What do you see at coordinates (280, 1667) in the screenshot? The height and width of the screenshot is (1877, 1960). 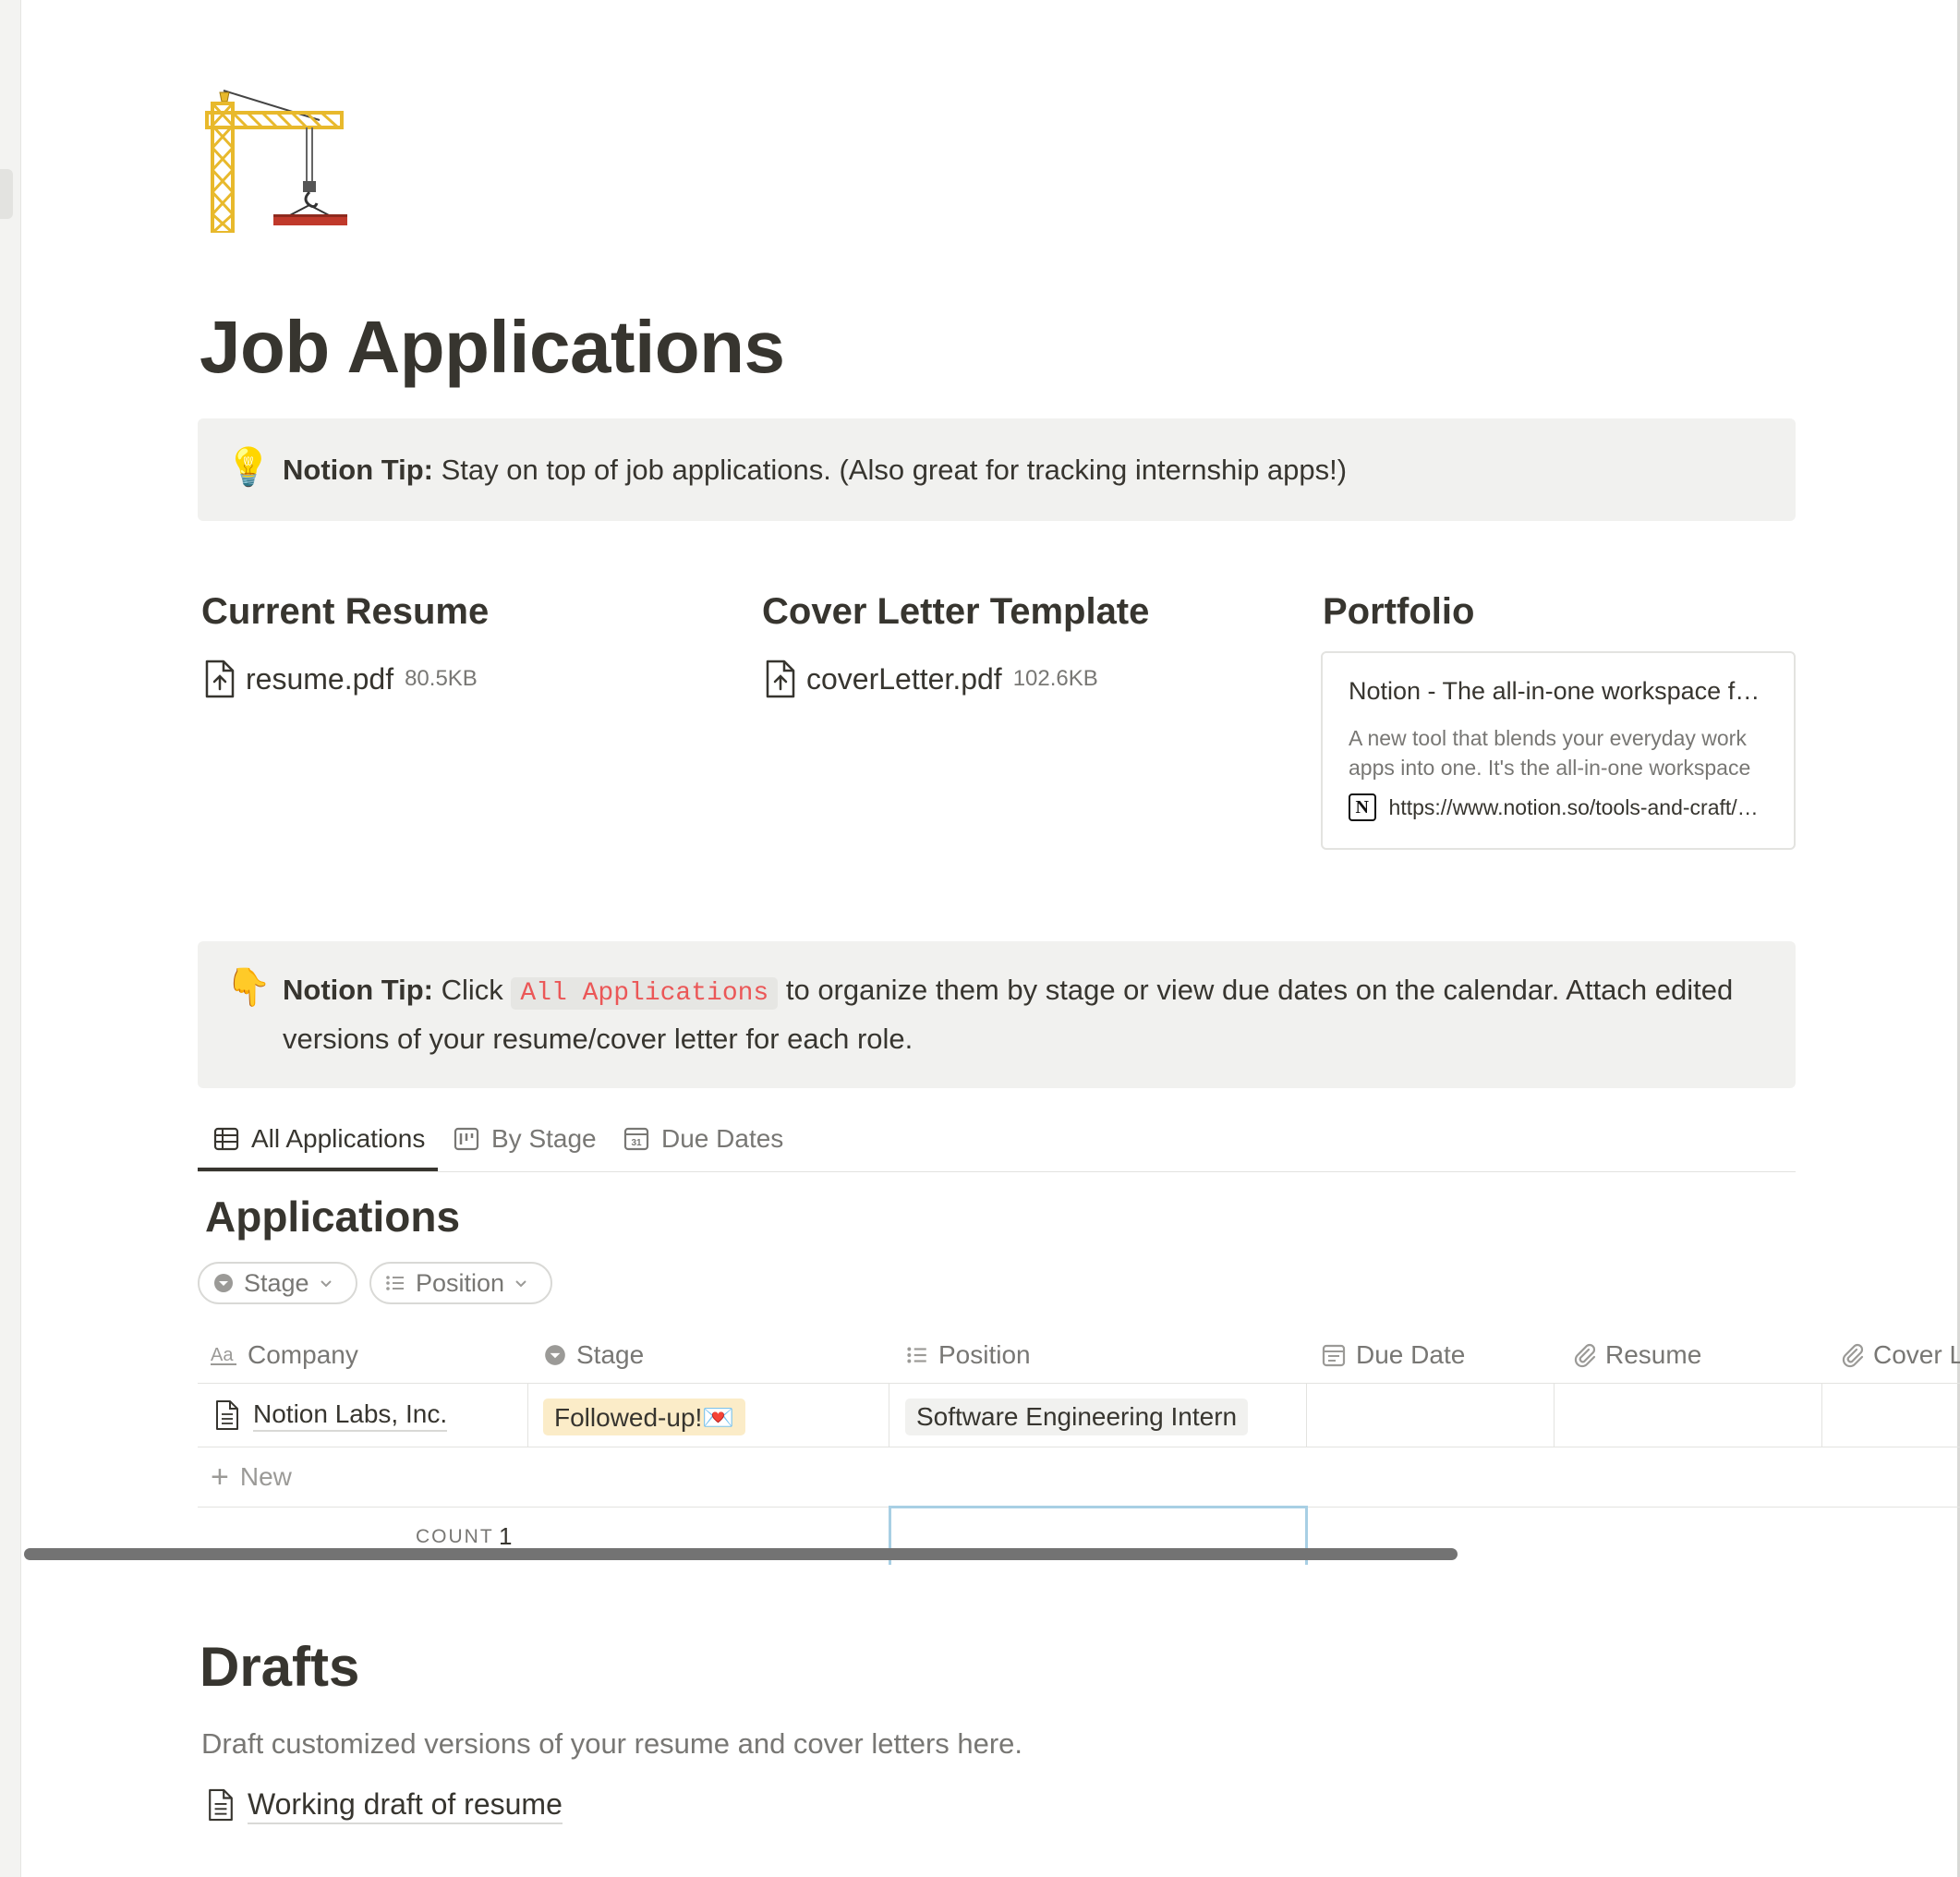 I see `drafts-heading: Drafts` at bounding box center [280, 1667].